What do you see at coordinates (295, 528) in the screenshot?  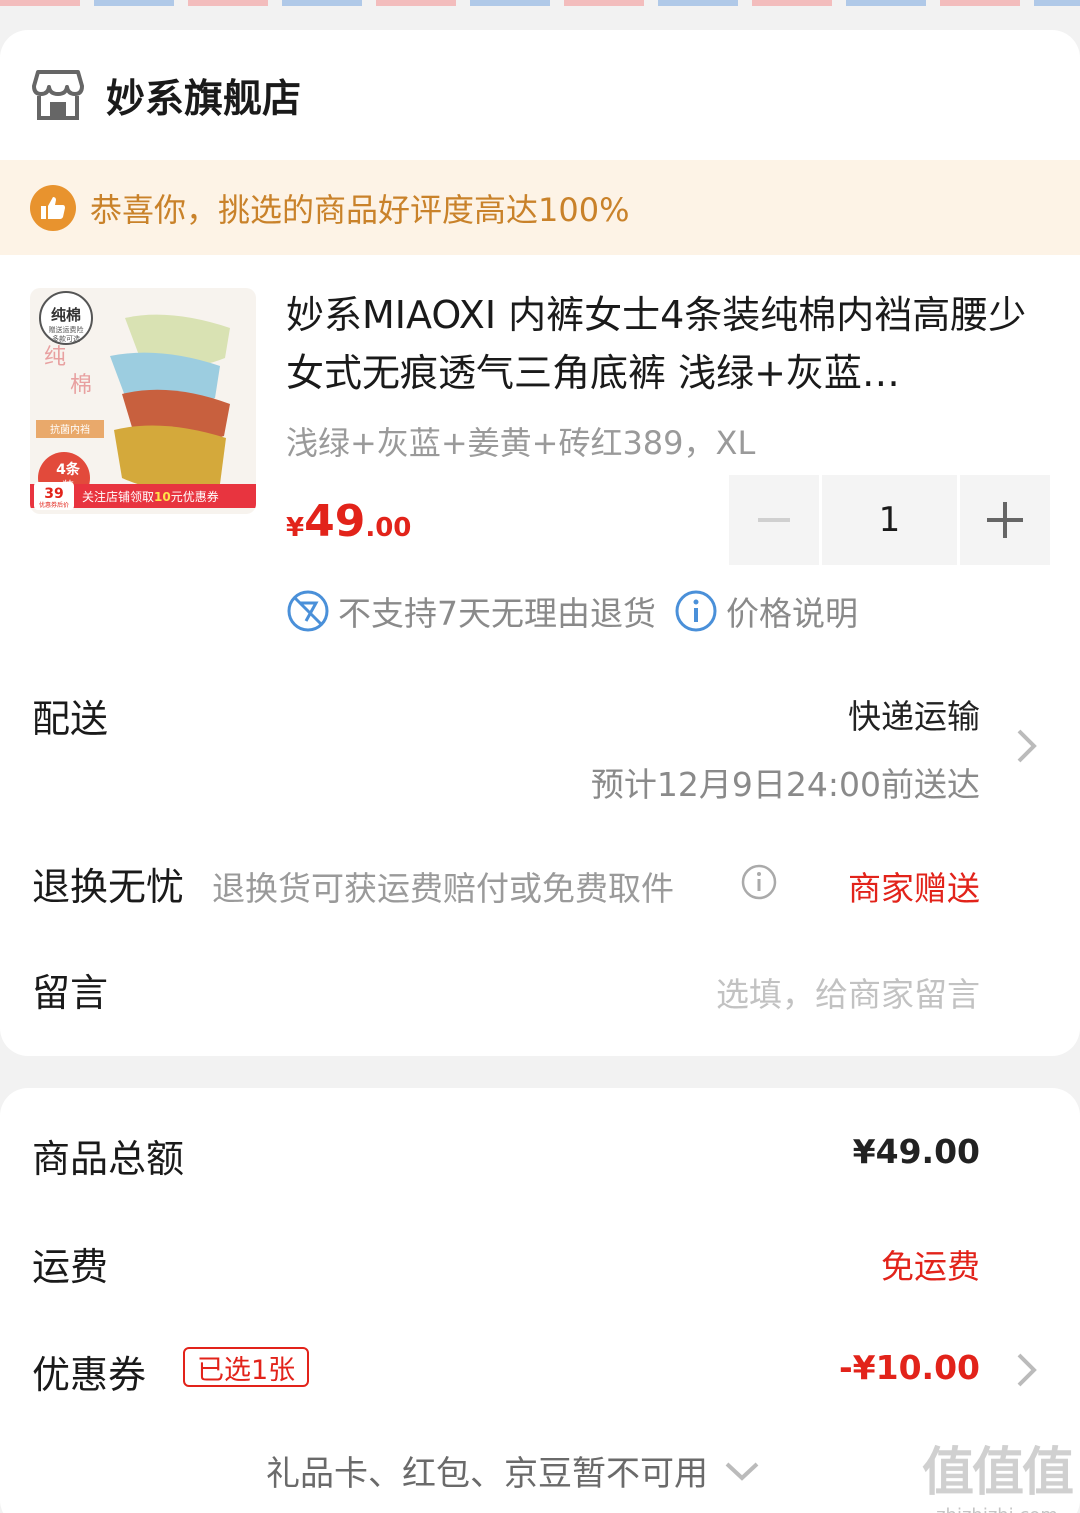 I see `price-currency: ¥` at bounding box center [295, 528].